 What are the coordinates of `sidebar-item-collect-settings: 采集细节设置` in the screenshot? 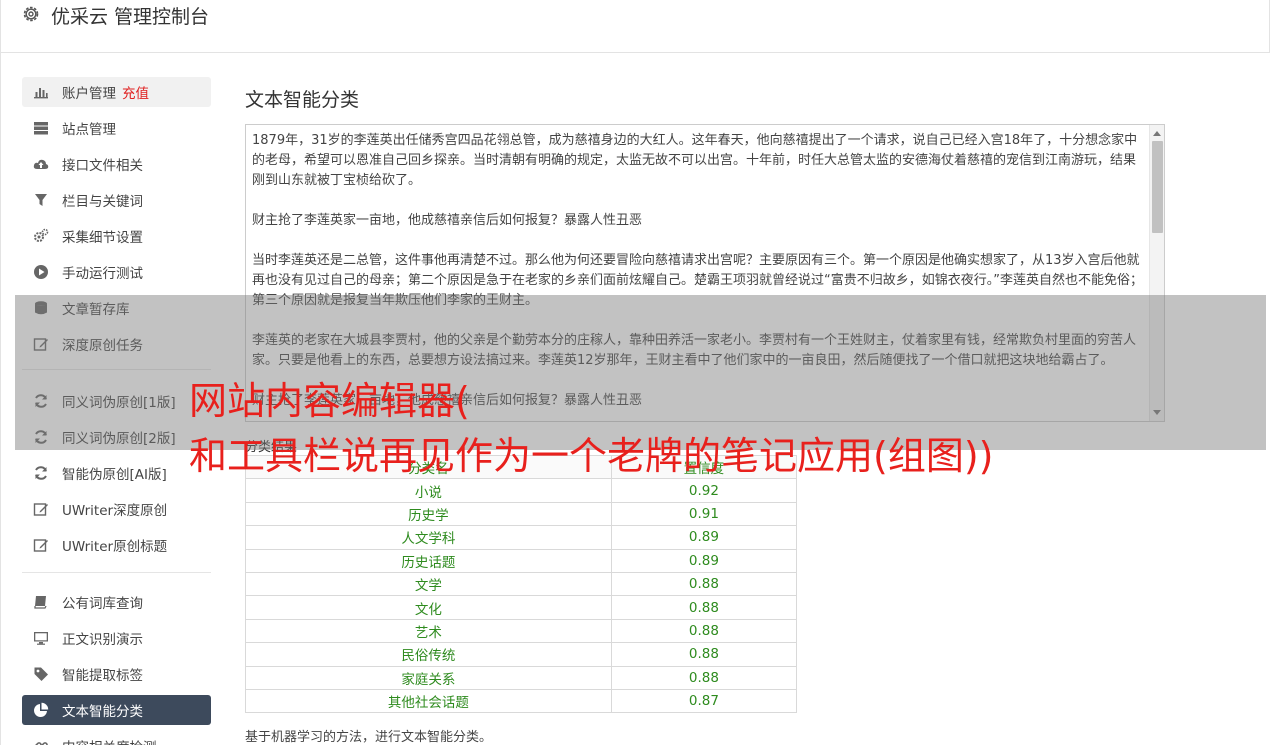 It's located at (116, 236).